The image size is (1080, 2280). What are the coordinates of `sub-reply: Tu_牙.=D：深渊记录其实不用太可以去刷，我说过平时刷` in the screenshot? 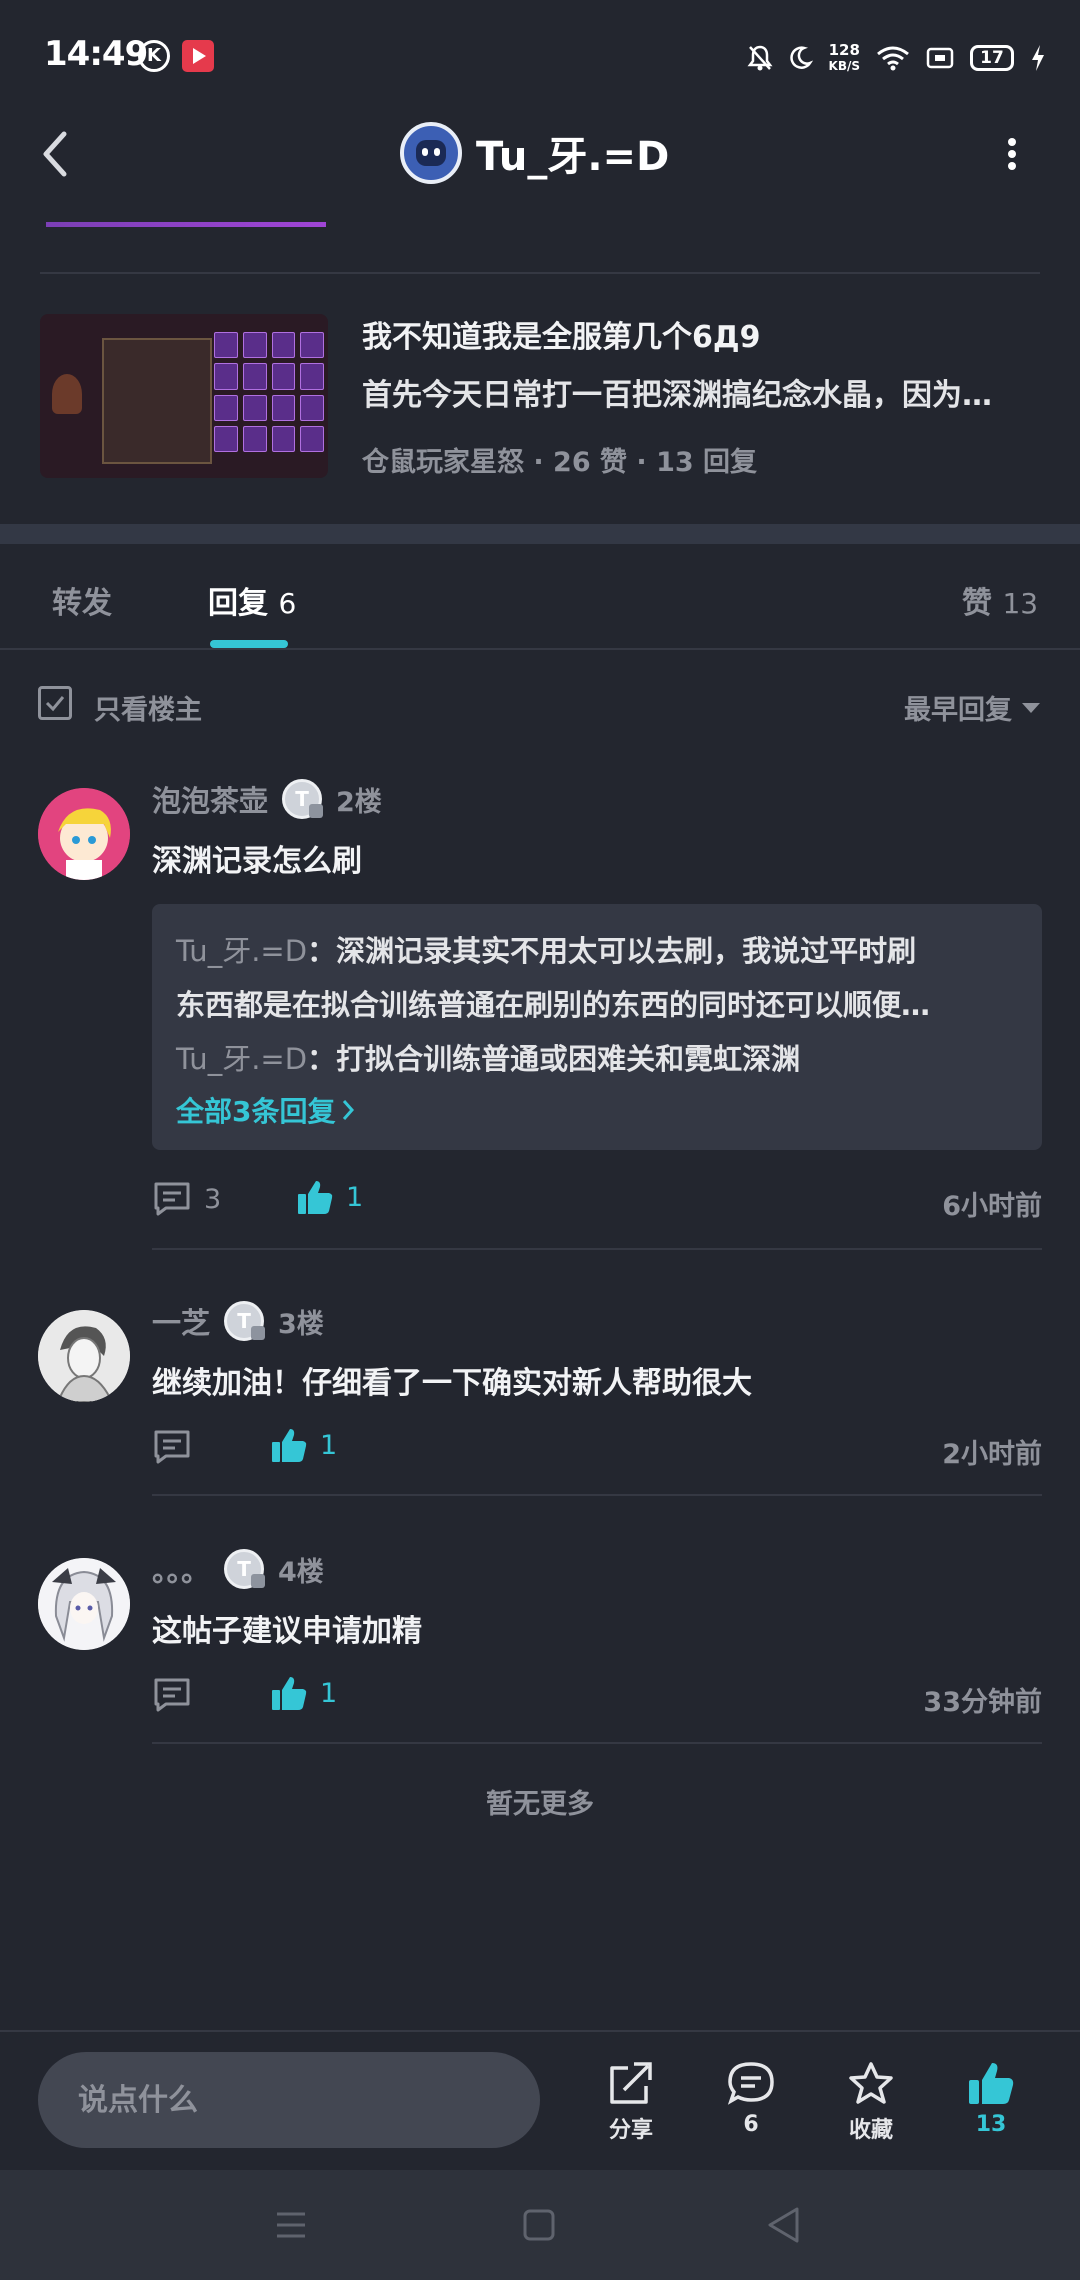 It's located at (546, 951).